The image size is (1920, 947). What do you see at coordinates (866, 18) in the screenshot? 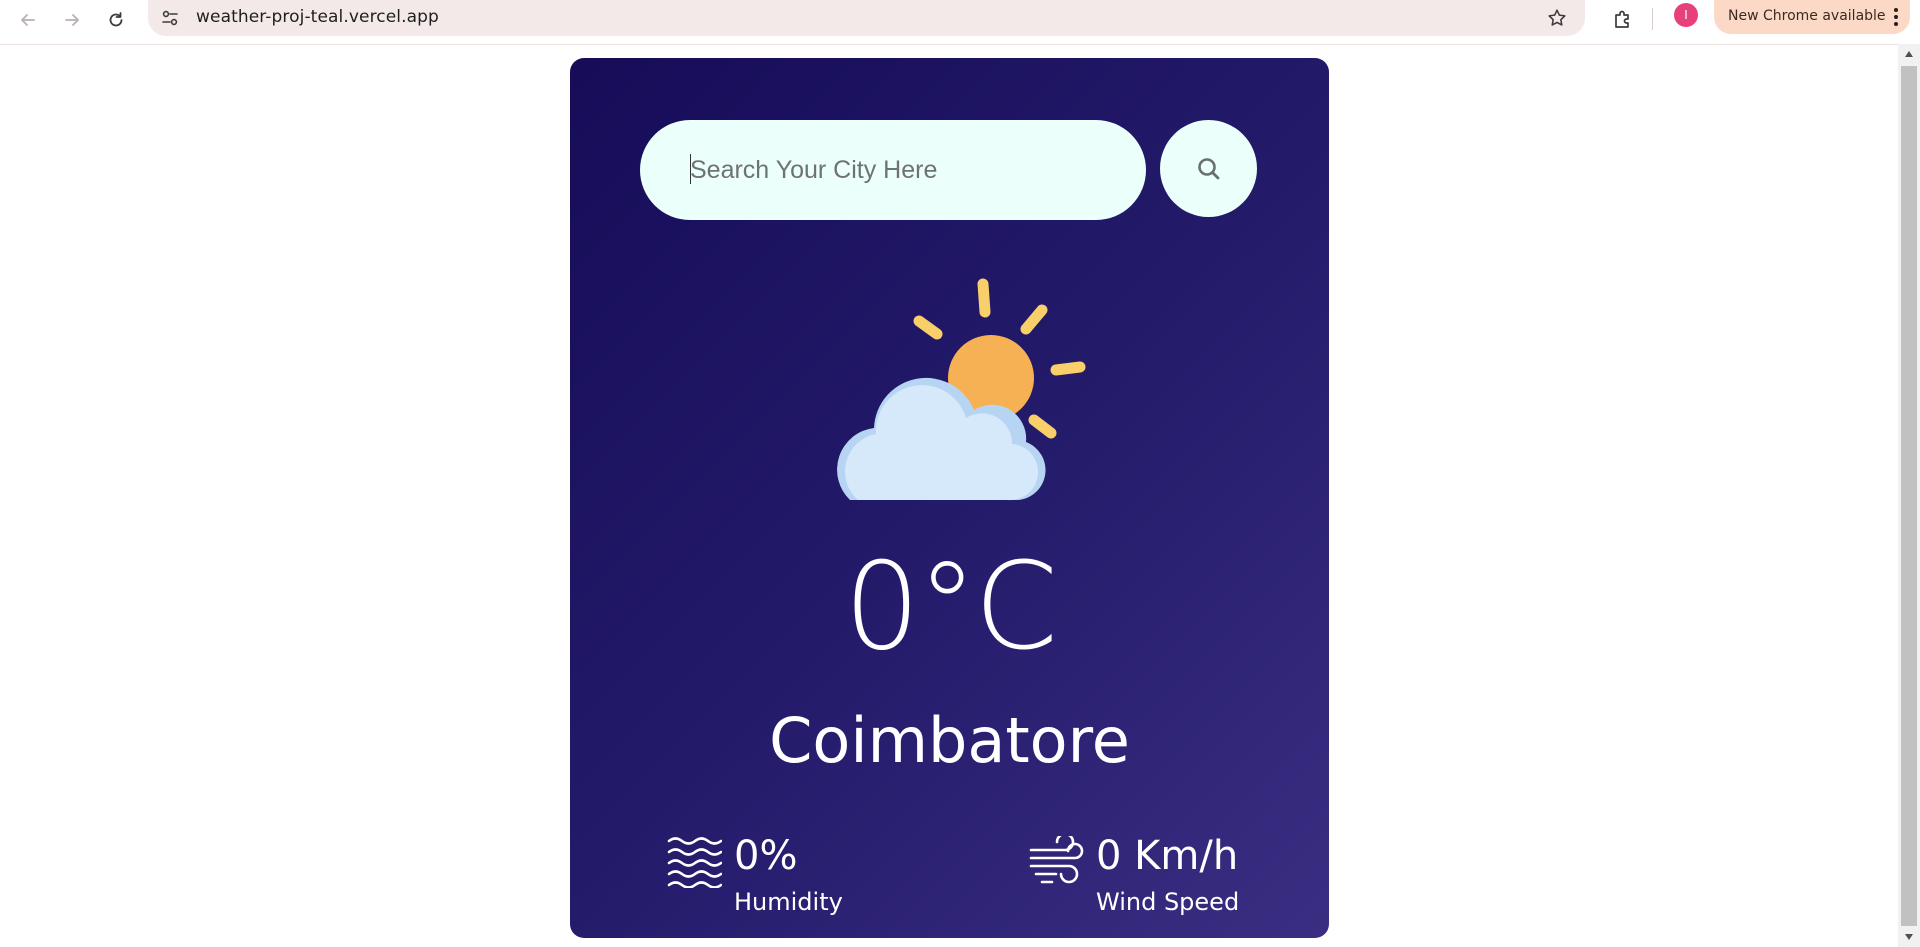
I see `address-bar: weather-proj-teal.vercel.app` at bounding box center [866, 18].